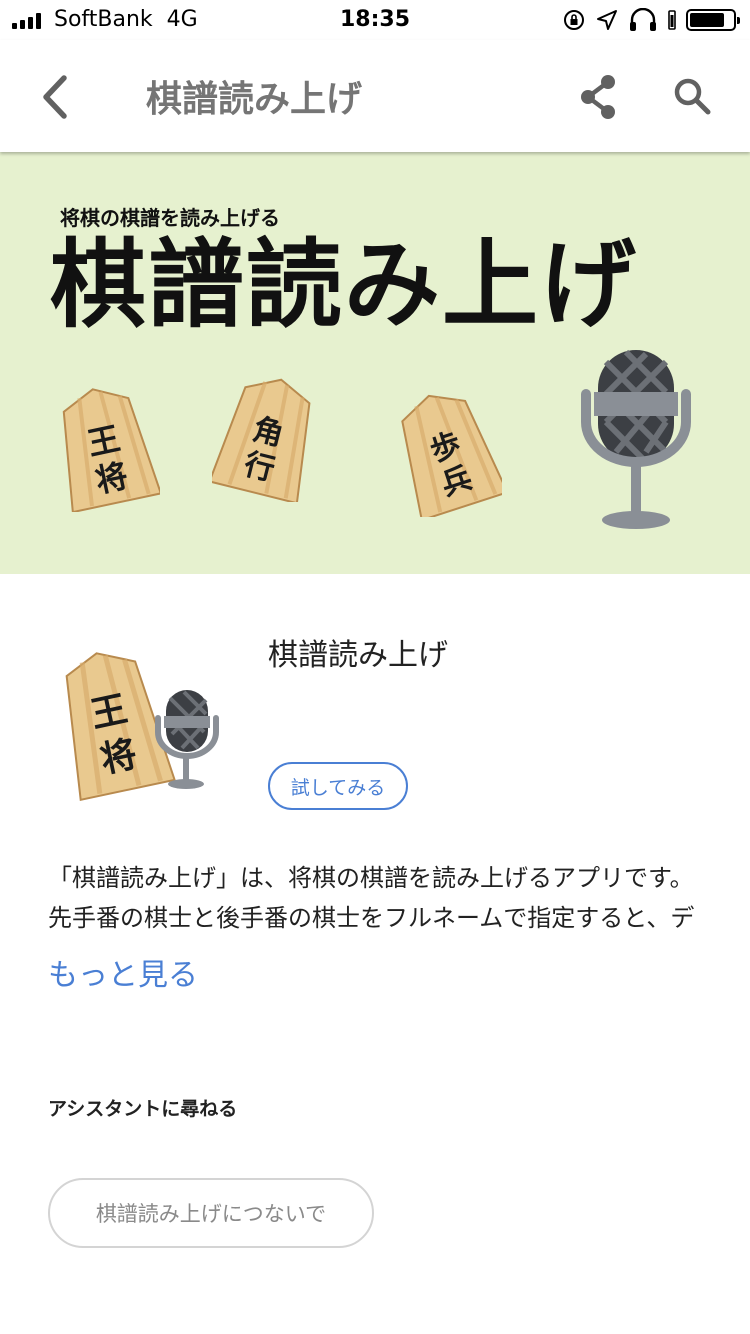  What do you see at coordinates (643, 19) in the screenshot?
I see `headphones-icon` at bounding box center [643, 19].